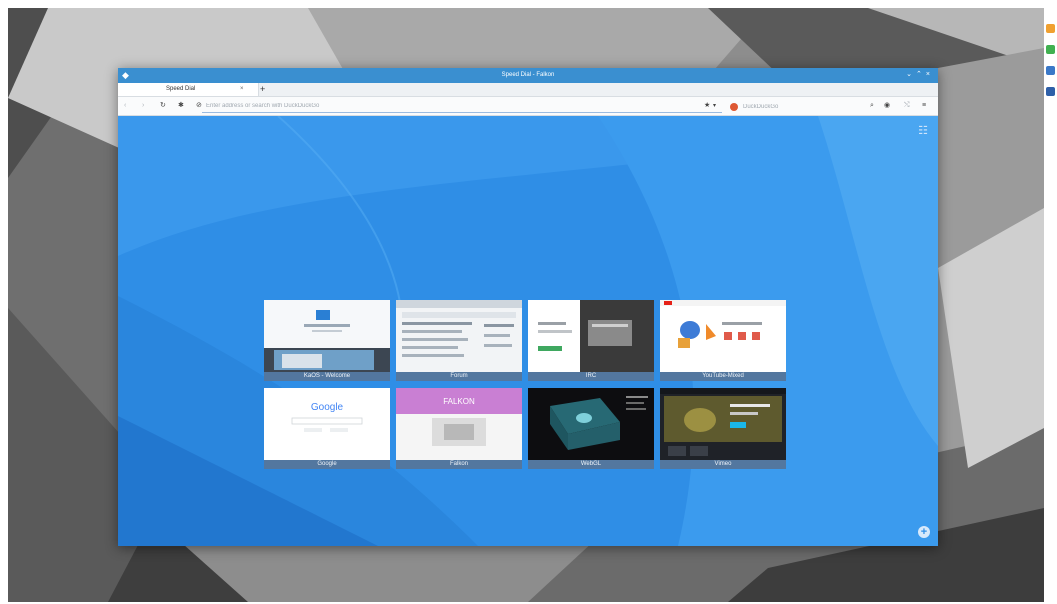 The height and width of the screenshot is (604, 1057). I want to click on window-titlebar: ◆ Speed Dial - Falkon ⌄⌃×, so click(528, 75).